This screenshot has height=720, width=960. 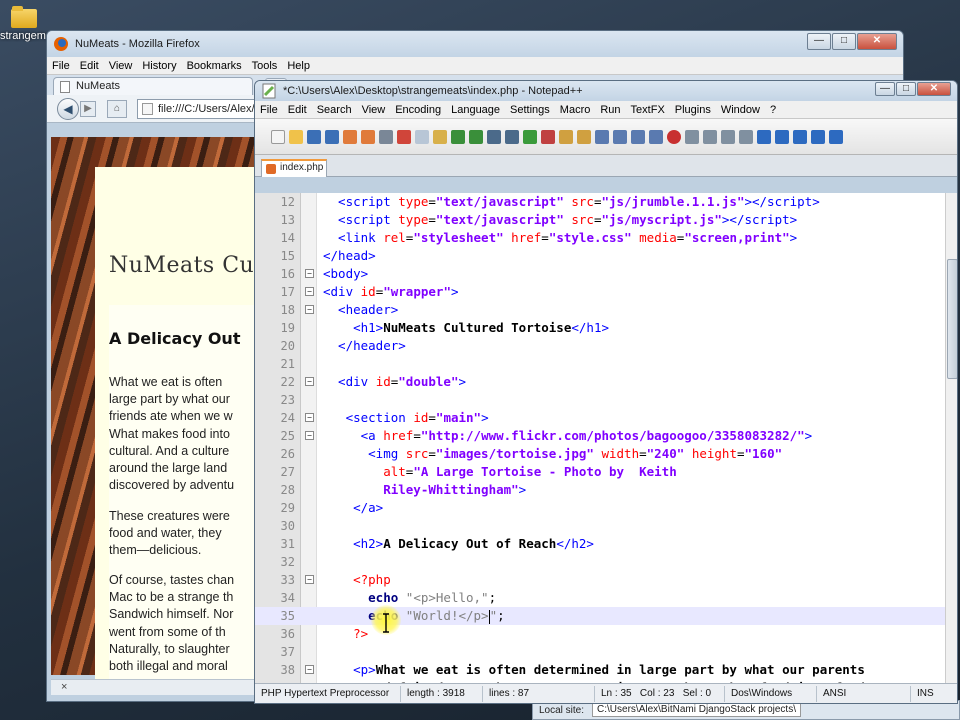 What do you see at coordinates (818, 136) in the screenshot?
I see `trim-icon` at bounding box center [818, 136].